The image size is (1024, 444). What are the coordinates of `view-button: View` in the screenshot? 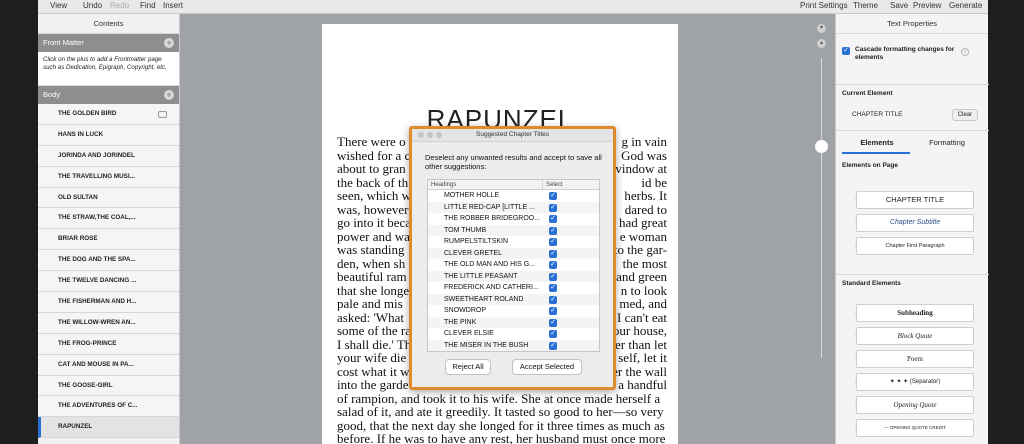 It's located at (58, 5).